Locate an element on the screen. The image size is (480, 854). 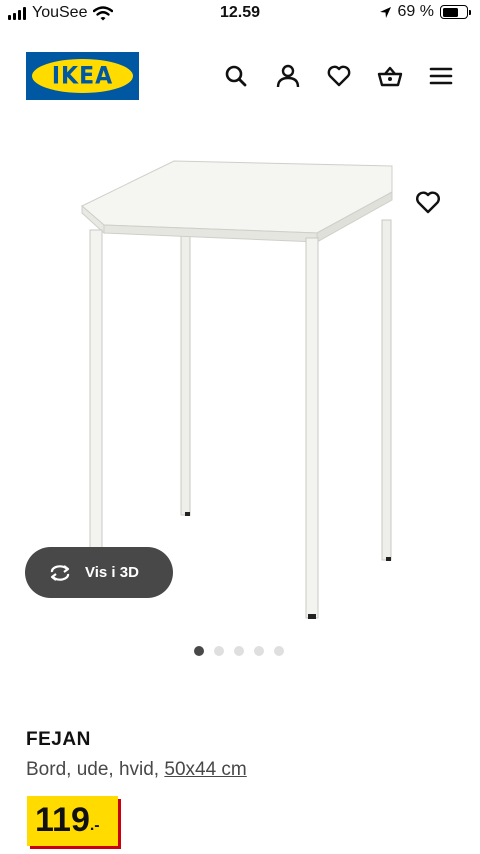
logo-oval: IKEA is located at coordinates (82, 76).